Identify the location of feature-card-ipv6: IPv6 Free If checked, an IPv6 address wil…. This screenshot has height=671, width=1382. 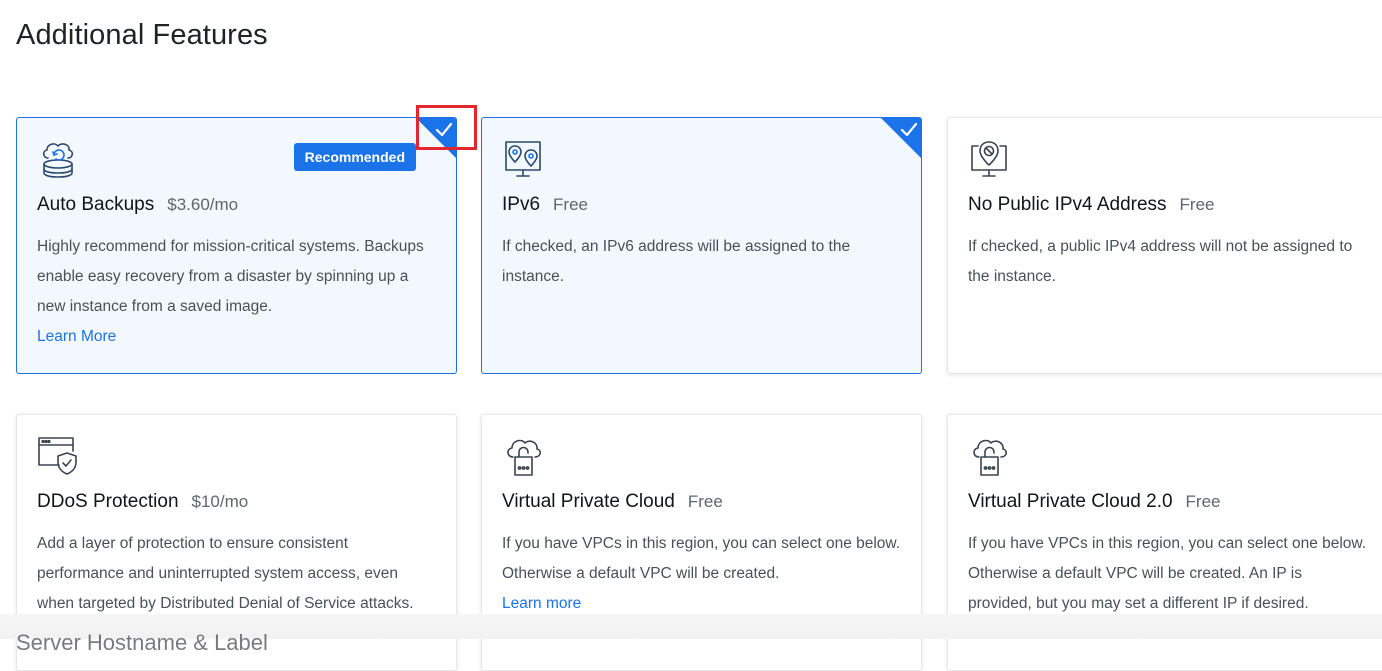
(701, 245).